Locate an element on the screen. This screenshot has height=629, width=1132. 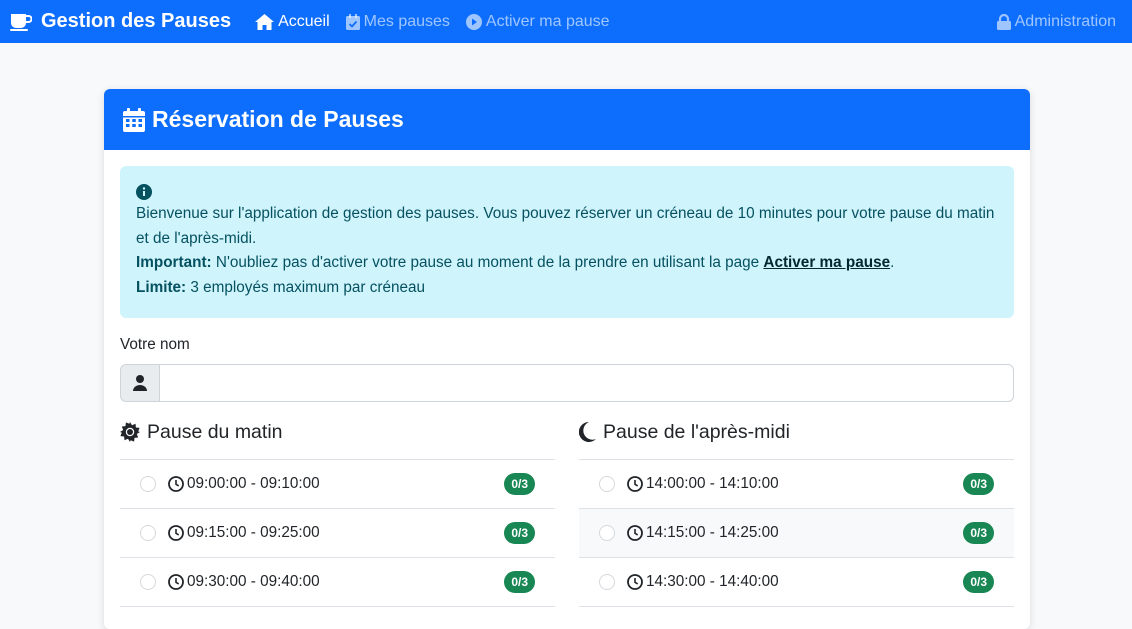
name-input-group is located at coordinates (567, 383).